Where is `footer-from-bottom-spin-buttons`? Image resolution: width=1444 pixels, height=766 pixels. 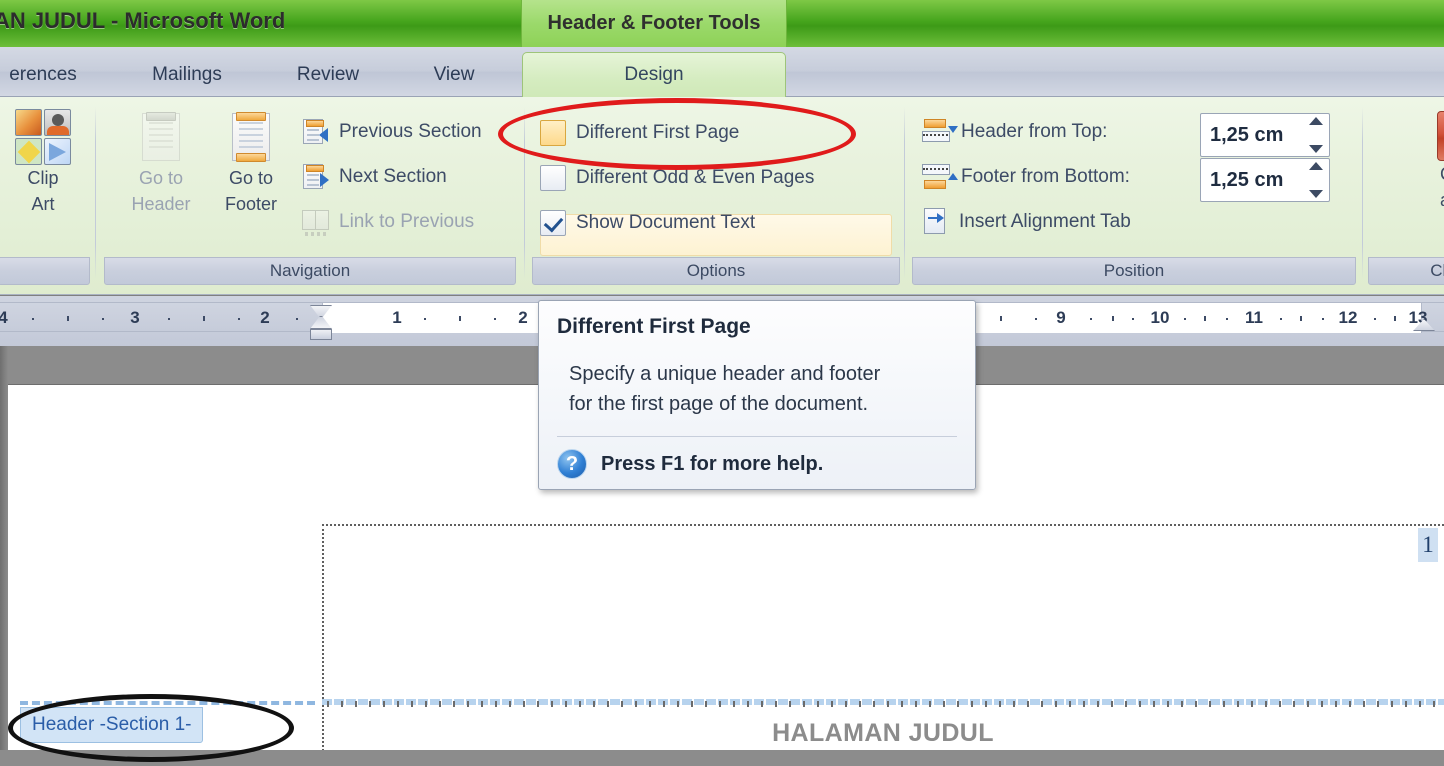 footer-from-bottom-spin-buttons is located at coordinates (1316, 180).